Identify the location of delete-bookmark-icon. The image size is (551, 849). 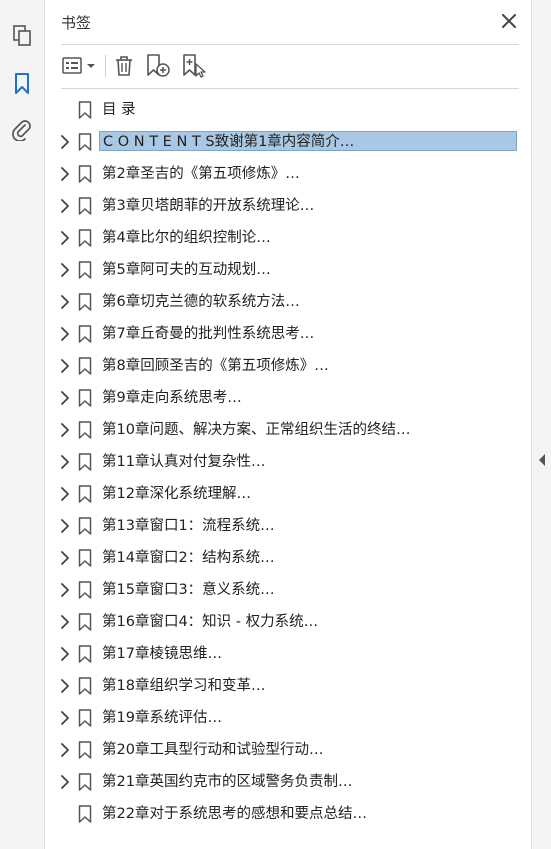
(124, 66).